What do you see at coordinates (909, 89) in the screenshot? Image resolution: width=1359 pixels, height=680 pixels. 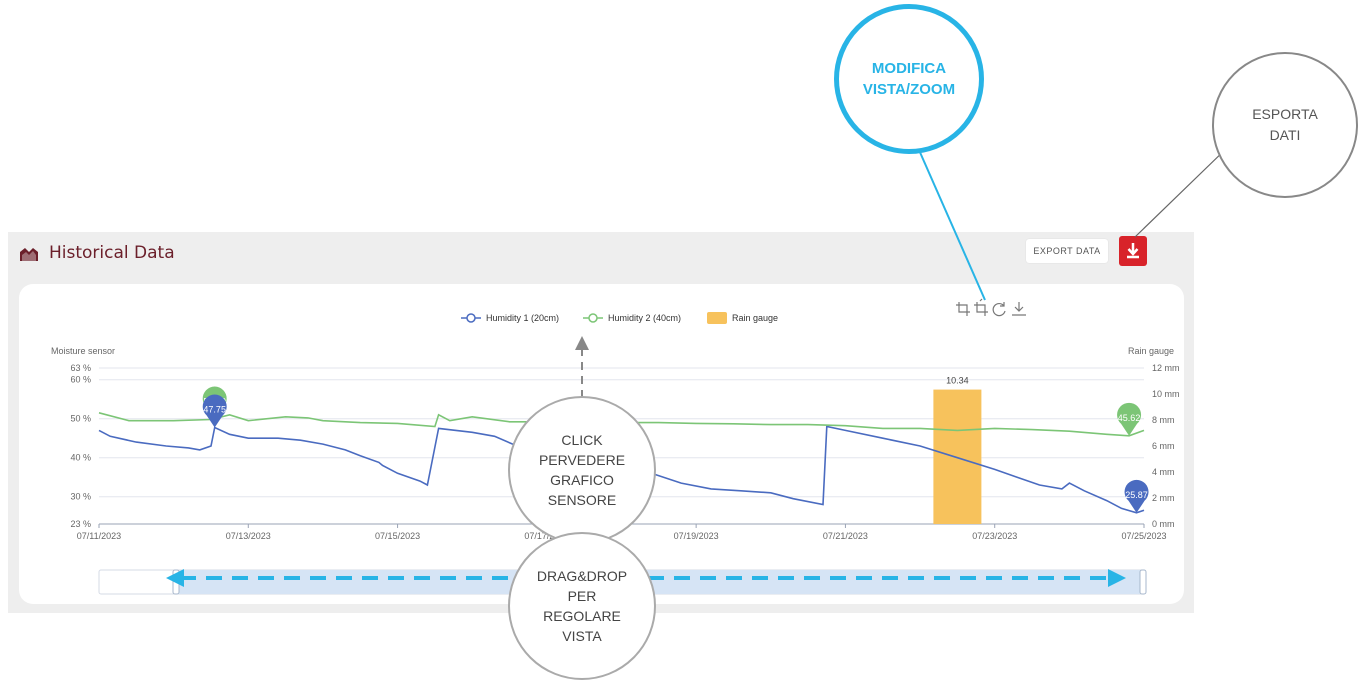 I see `zoom-annotation-line2: VISTA/ZOOM` at bounding box center [909, 89].